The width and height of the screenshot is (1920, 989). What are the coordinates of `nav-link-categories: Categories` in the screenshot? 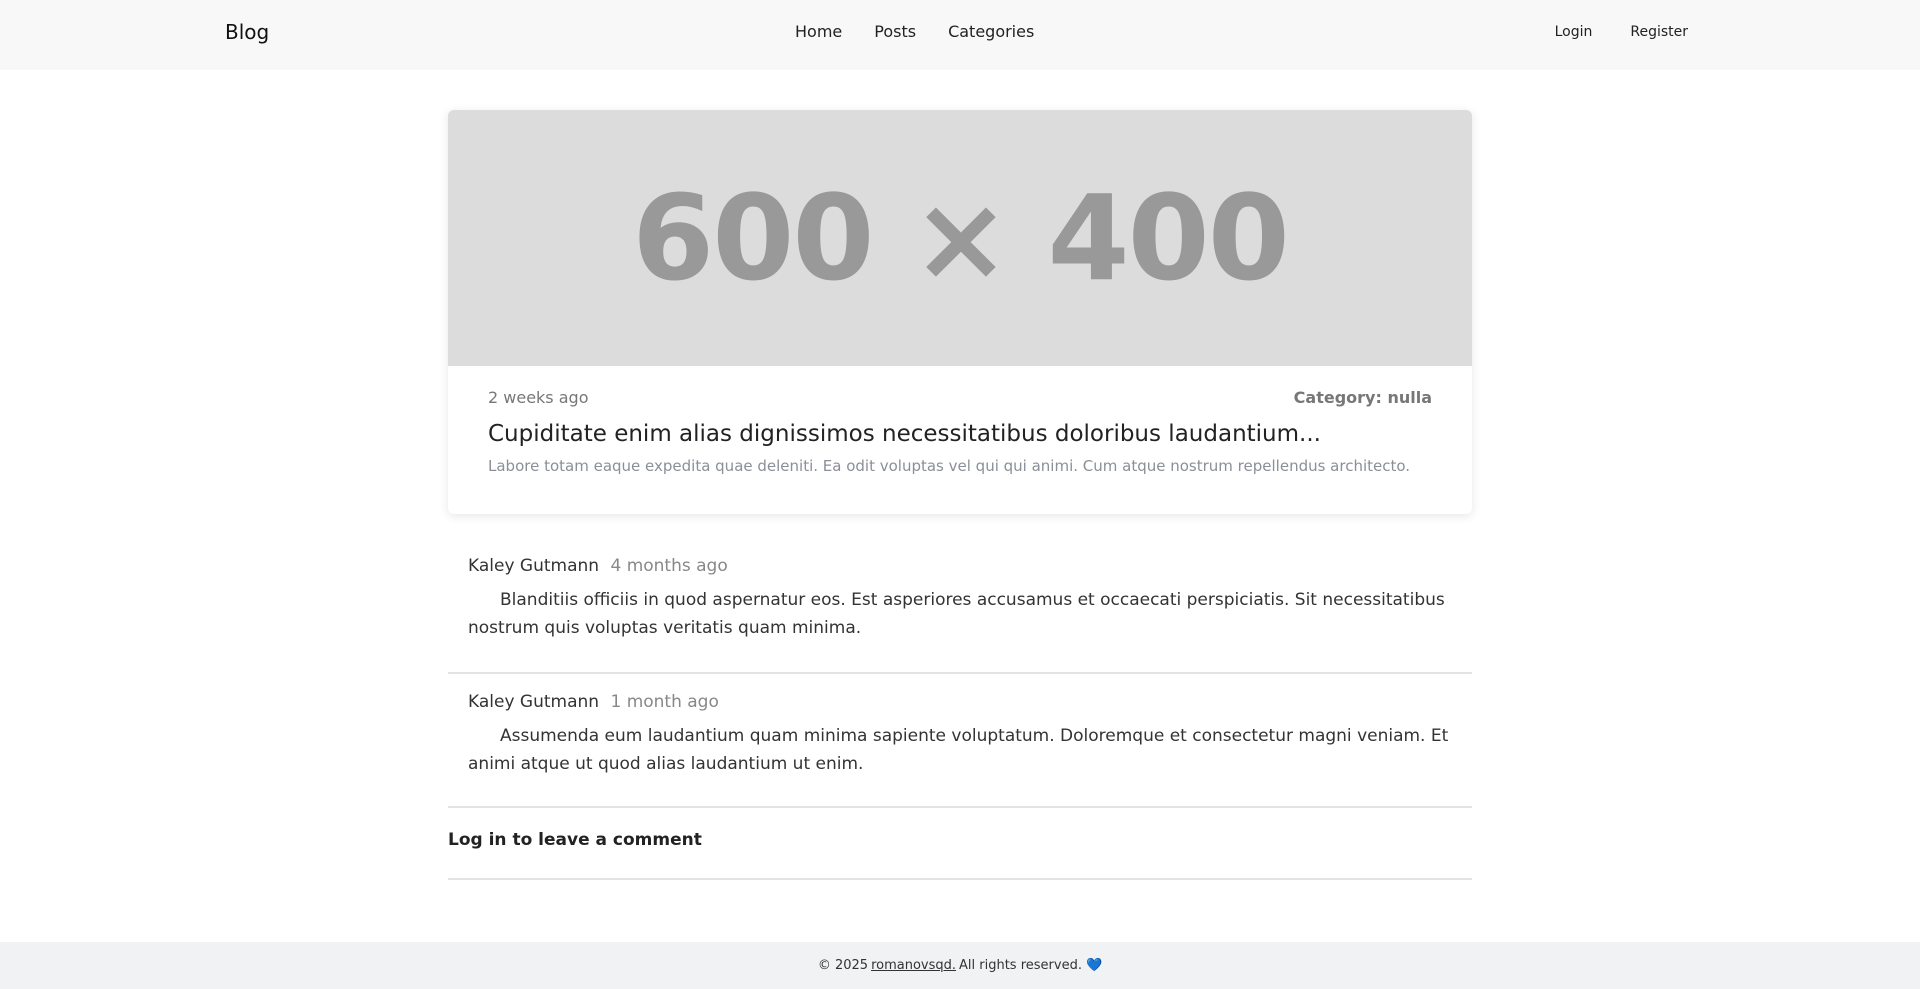 It's located at (991, 31).